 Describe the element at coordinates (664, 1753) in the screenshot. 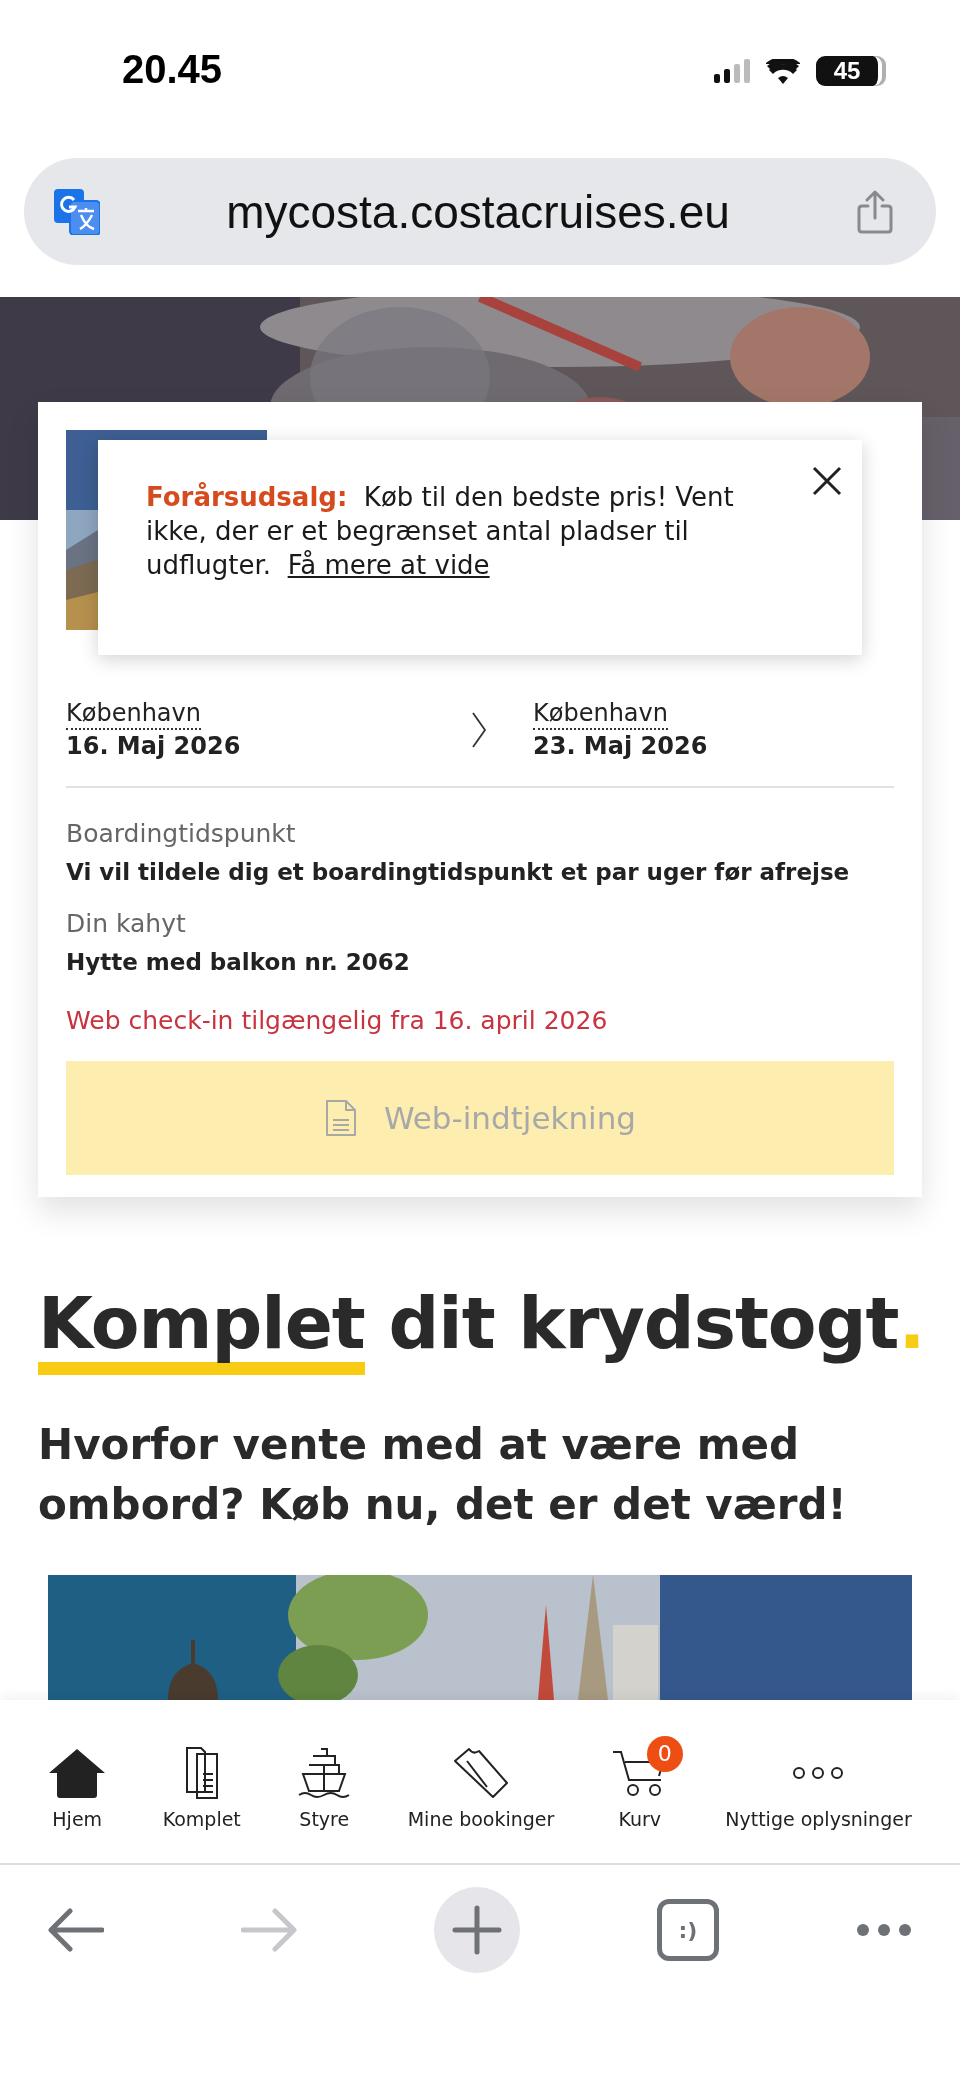

I see `cart-count-badge: 0` at that location.